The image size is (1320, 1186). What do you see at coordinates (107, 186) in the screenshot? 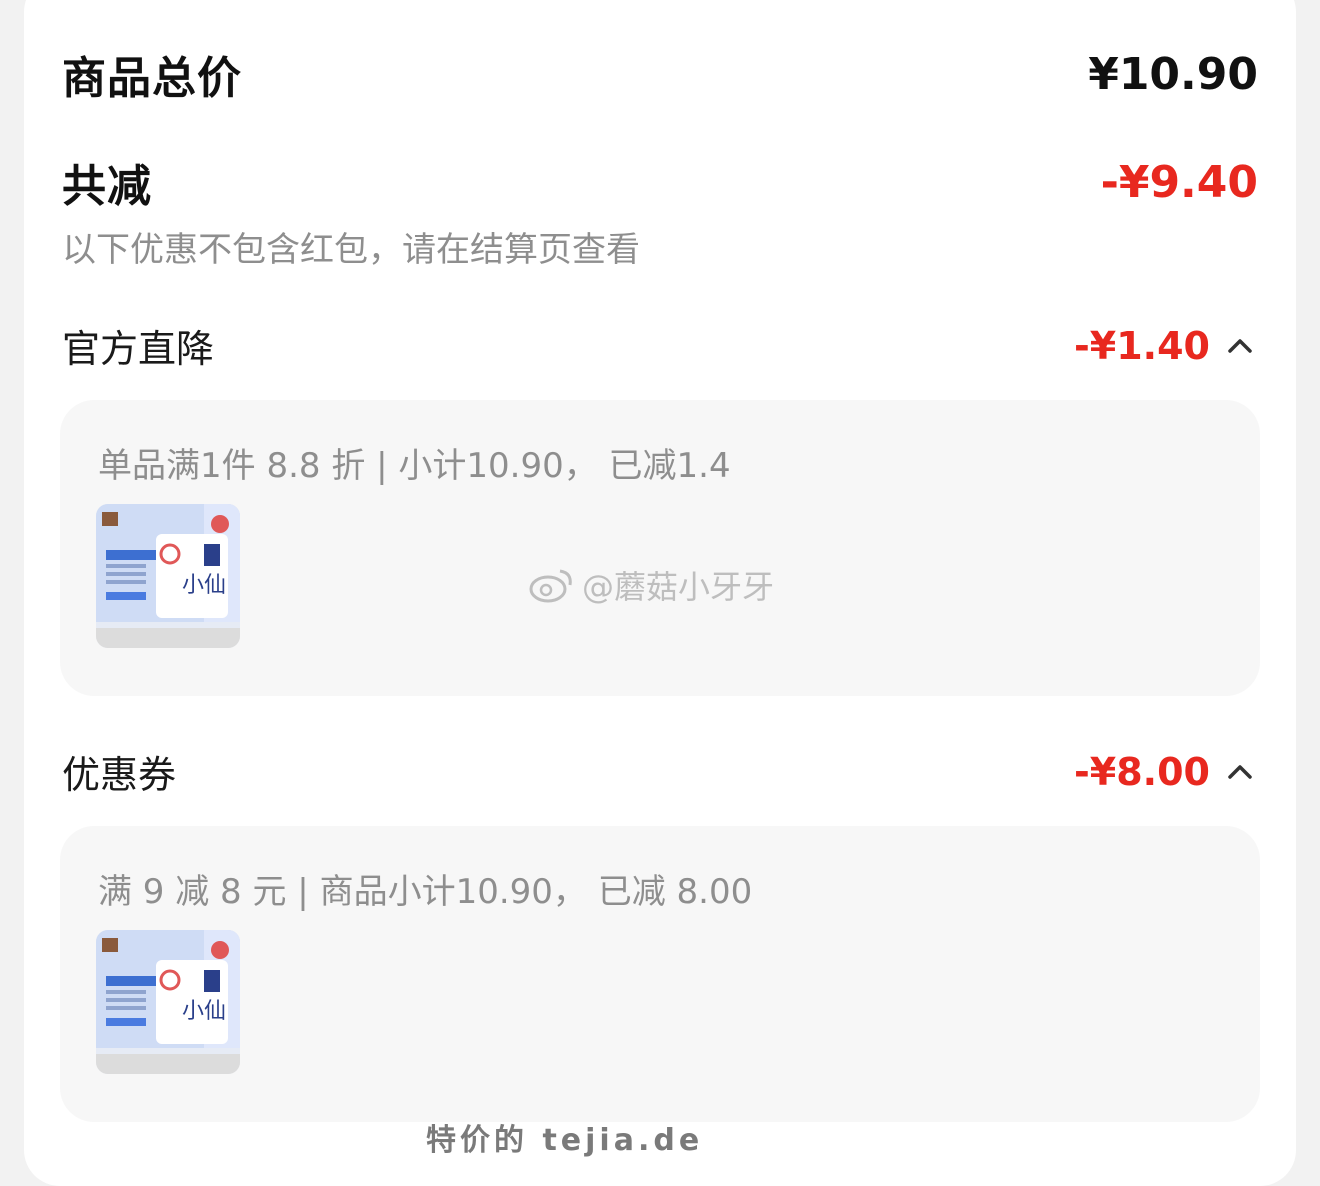
I see `reduce-label: 共减` at bounding box center [107, 186].